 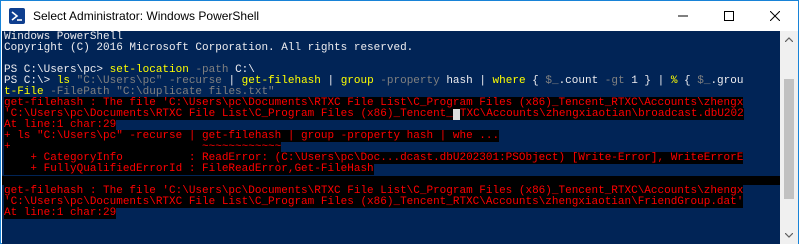 I want to click on console-line: At line:1 char:29, so click(x=60, y=213).